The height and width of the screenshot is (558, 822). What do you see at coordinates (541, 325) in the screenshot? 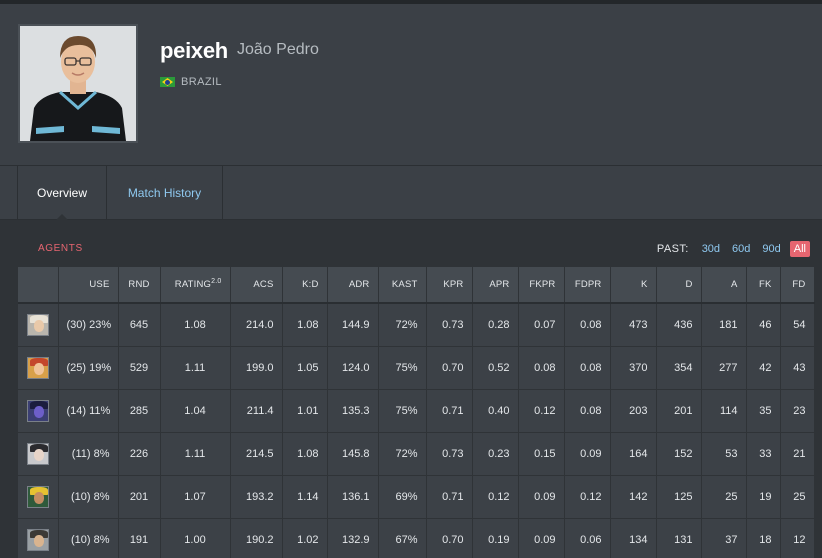
I see `cell-fkpr: 0.07` at bounding box center [541, 325].